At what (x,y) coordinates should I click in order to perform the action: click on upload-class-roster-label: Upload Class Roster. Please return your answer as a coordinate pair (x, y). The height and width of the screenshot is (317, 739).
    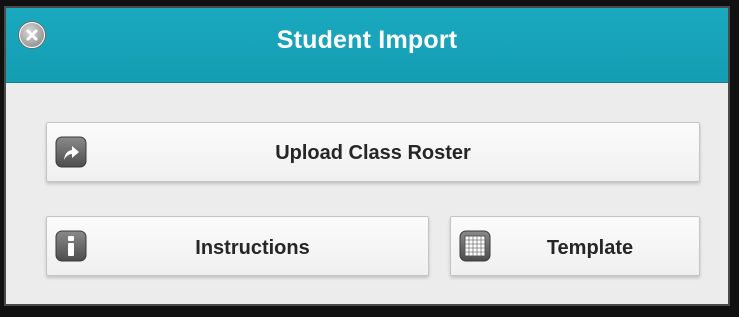
    Looking at the image, I should click on (373, 153).